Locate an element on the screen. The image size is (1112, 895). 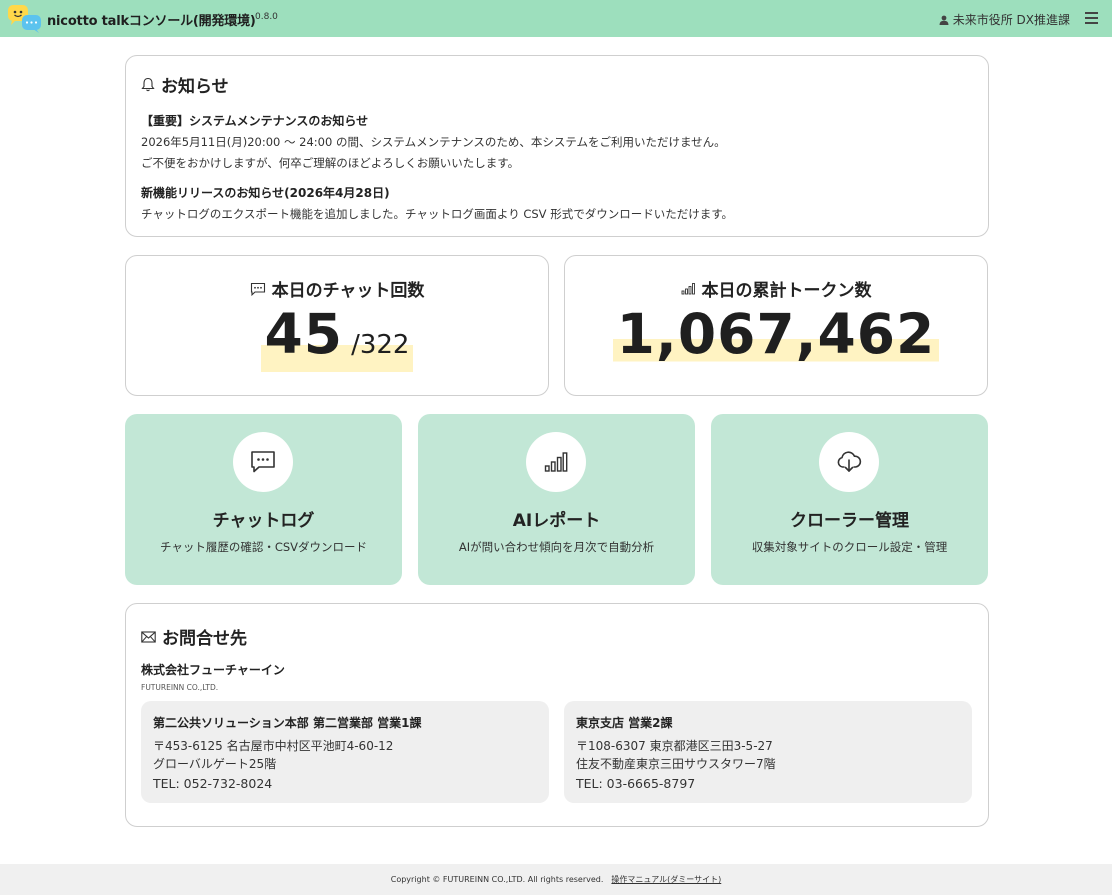
contact-title: お問合せ先 is located at coordinates (204, 639).